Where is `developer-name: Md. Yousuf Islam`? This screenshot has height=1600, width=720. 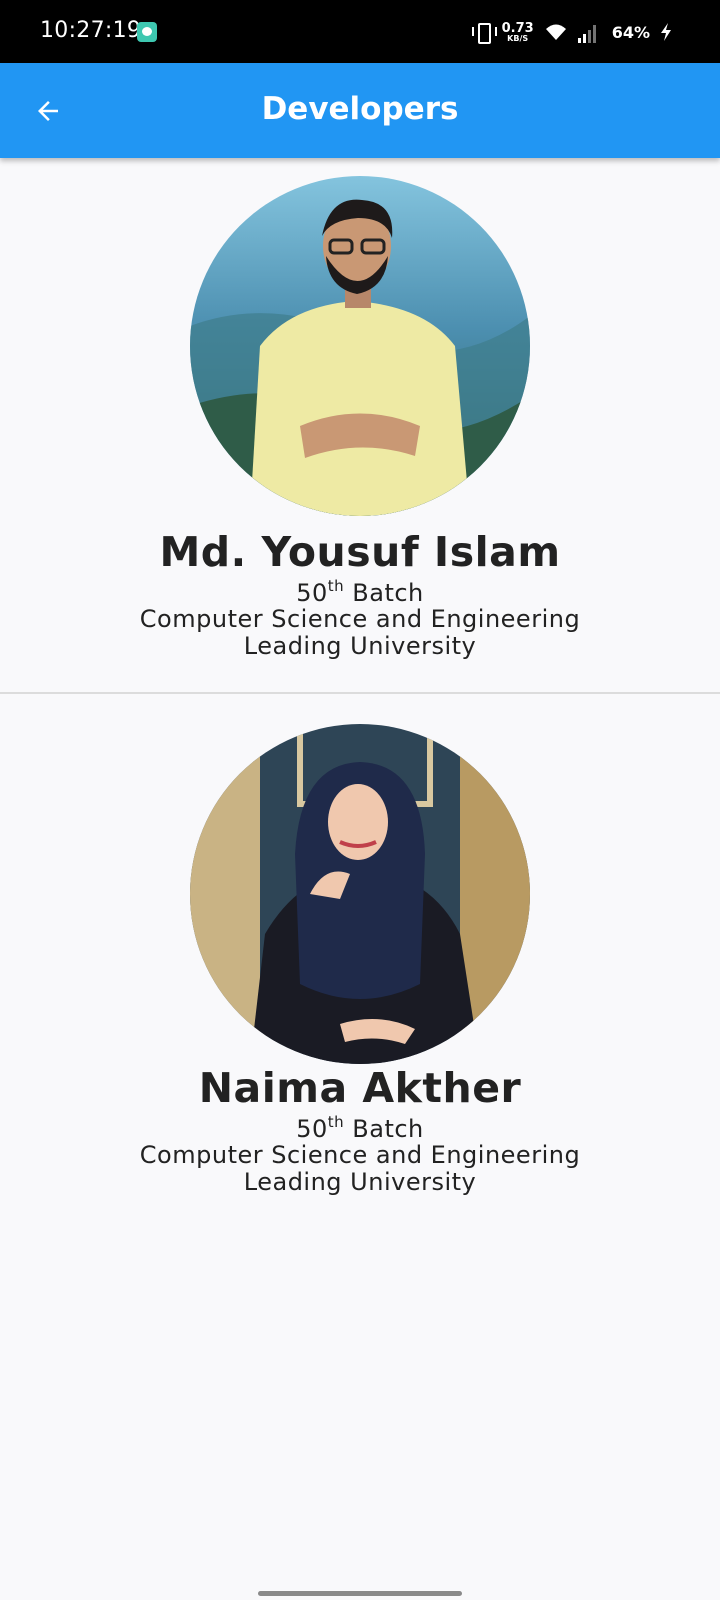 developer-name: Md. Yousuf Islam is located at coordinates (360, 552).